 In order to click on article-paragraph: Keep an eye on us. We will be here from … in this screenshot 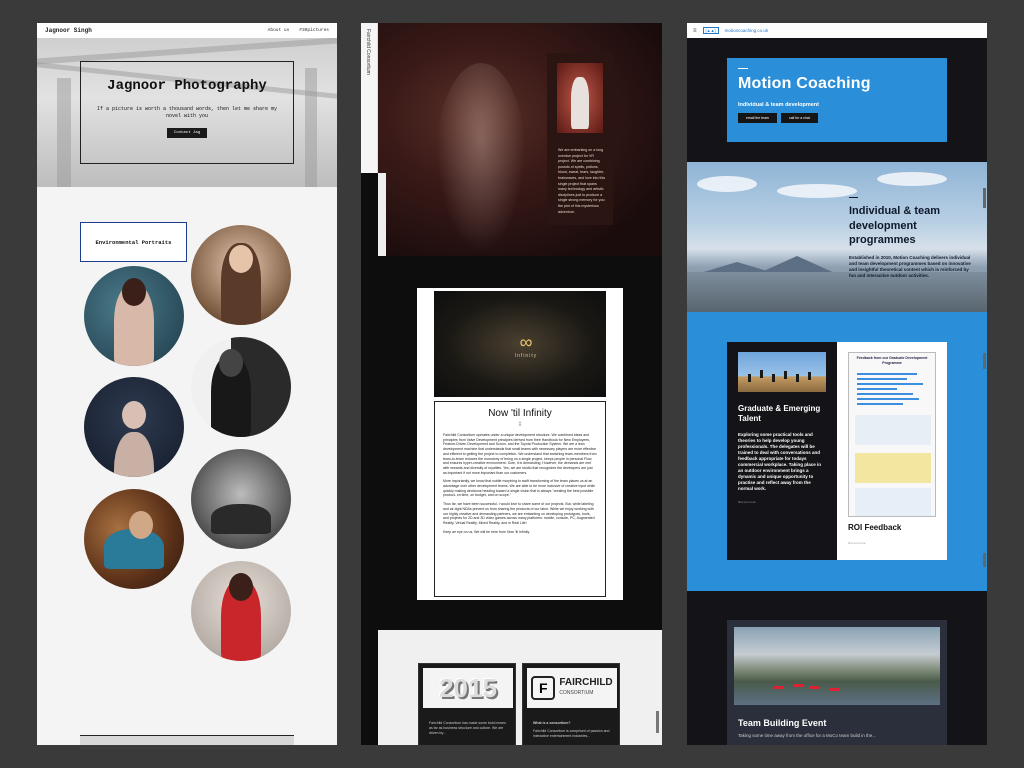, I will do `click(486, 531)`.